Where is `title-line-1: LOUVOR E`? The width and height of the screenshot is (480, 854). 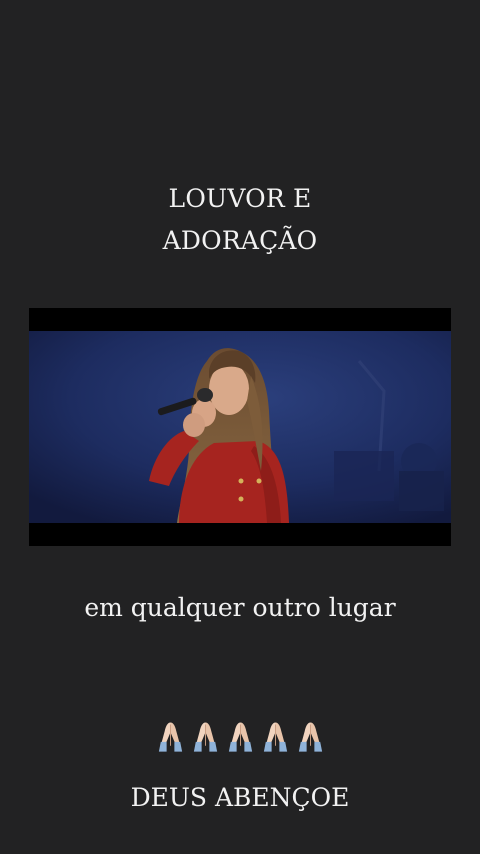
title-line-1: LOUVOR E is located at coordinates (240, 198).